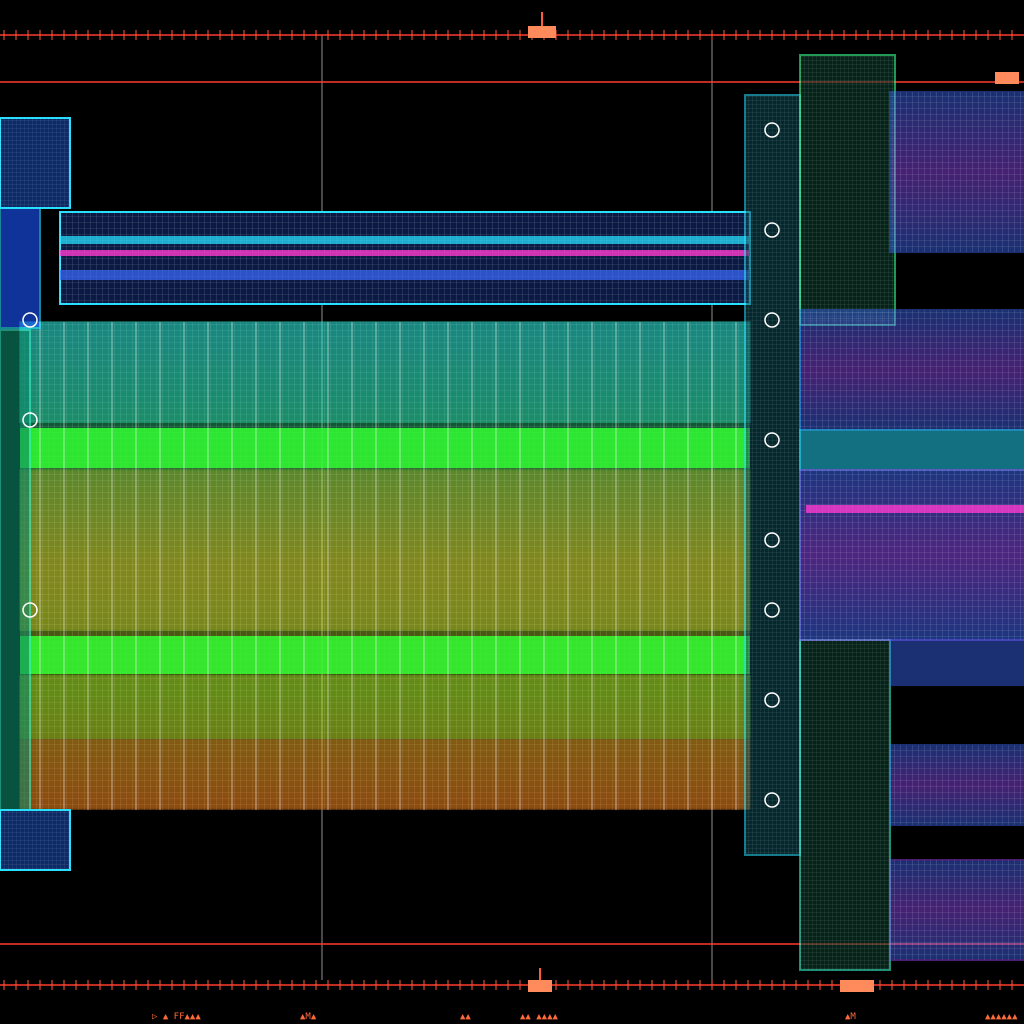 Image resolution: width=1024 pixels, height=1024 pixels. I want to click on hud-label-4: ▲▲ ▲▲▲▲, so click(539, 1017).